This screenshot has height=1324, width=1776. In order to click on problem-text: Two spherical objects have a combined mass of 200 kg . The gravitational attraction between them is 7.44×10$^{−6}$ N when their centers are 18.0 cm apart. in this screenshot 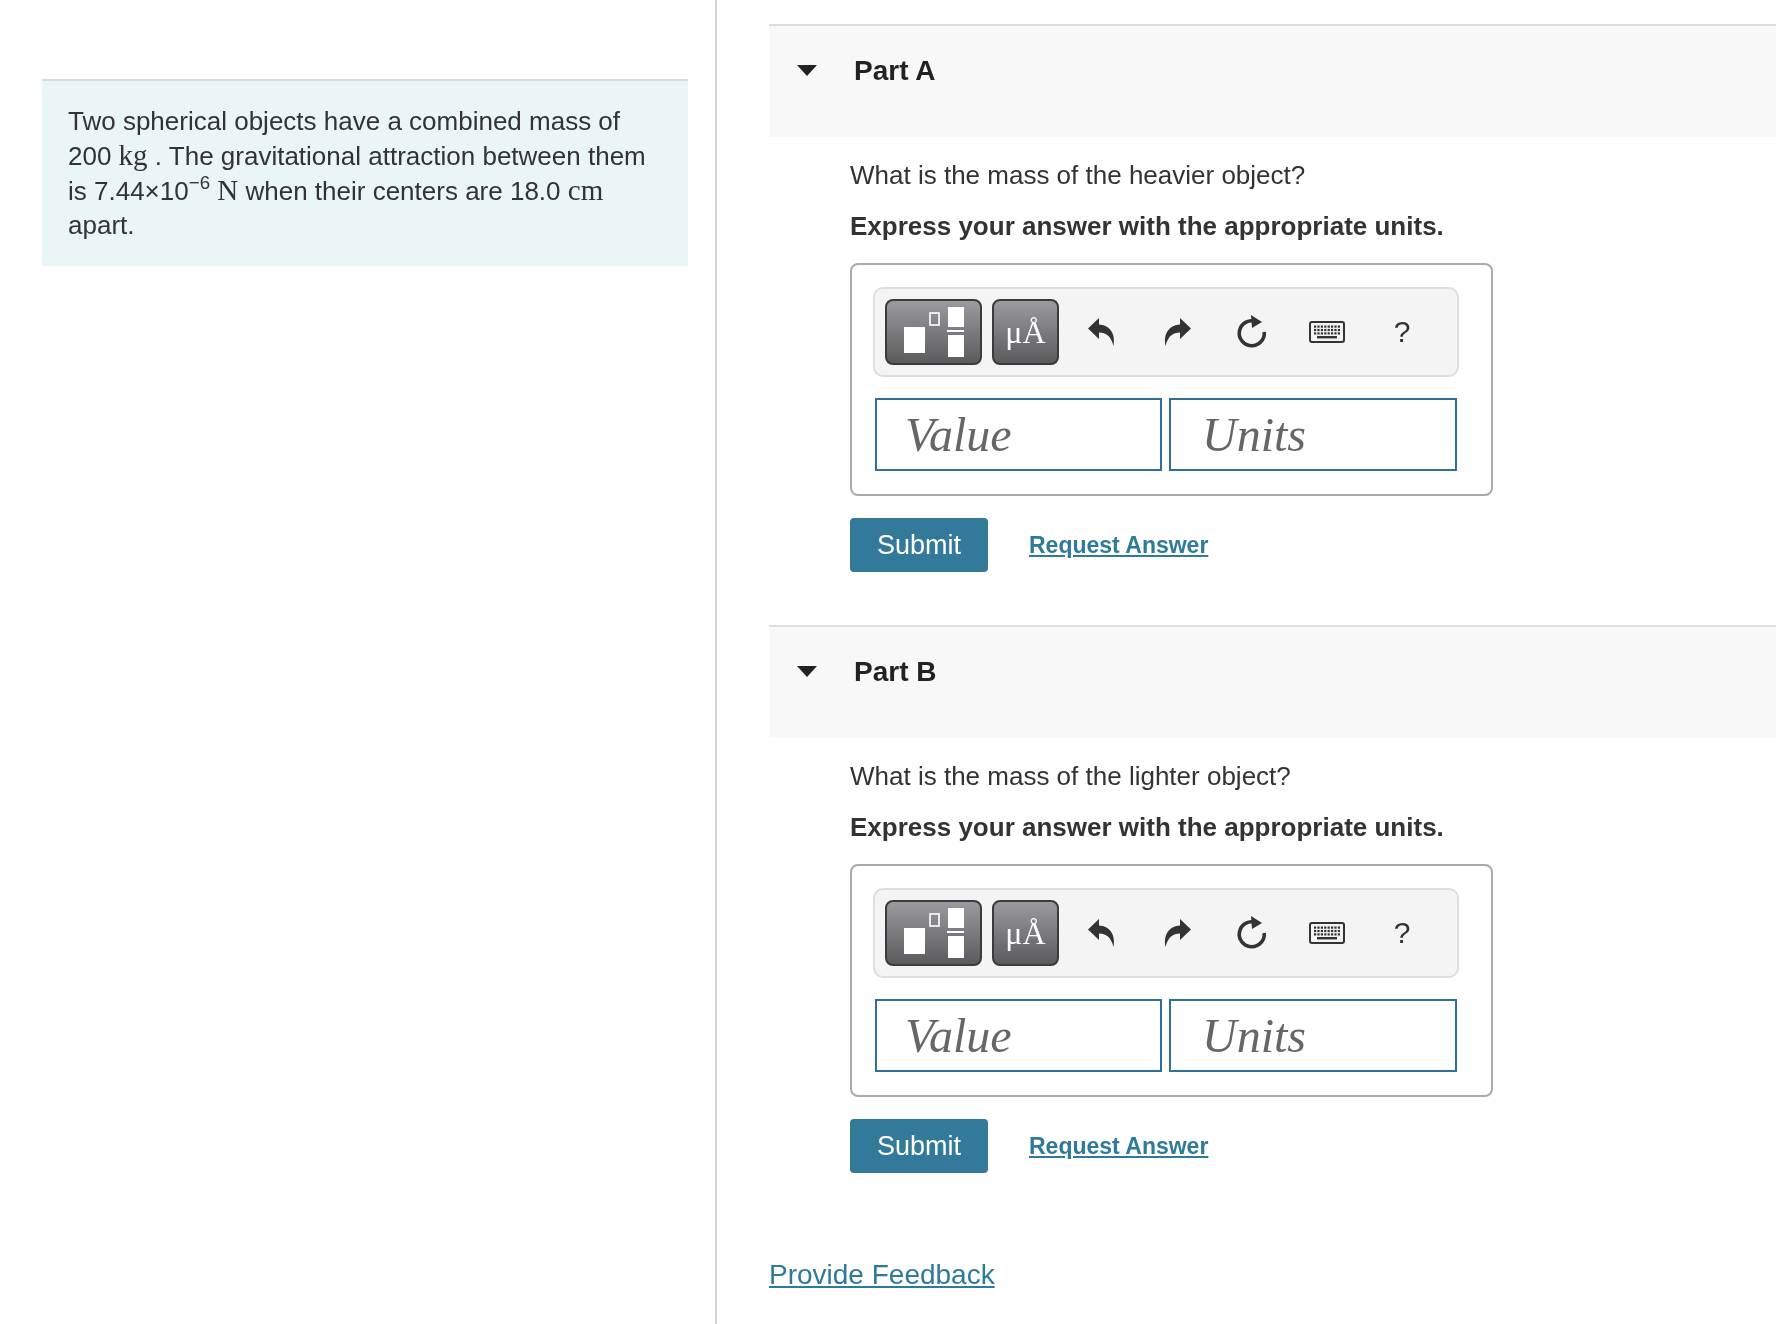, I will do `click(357, 173)`.